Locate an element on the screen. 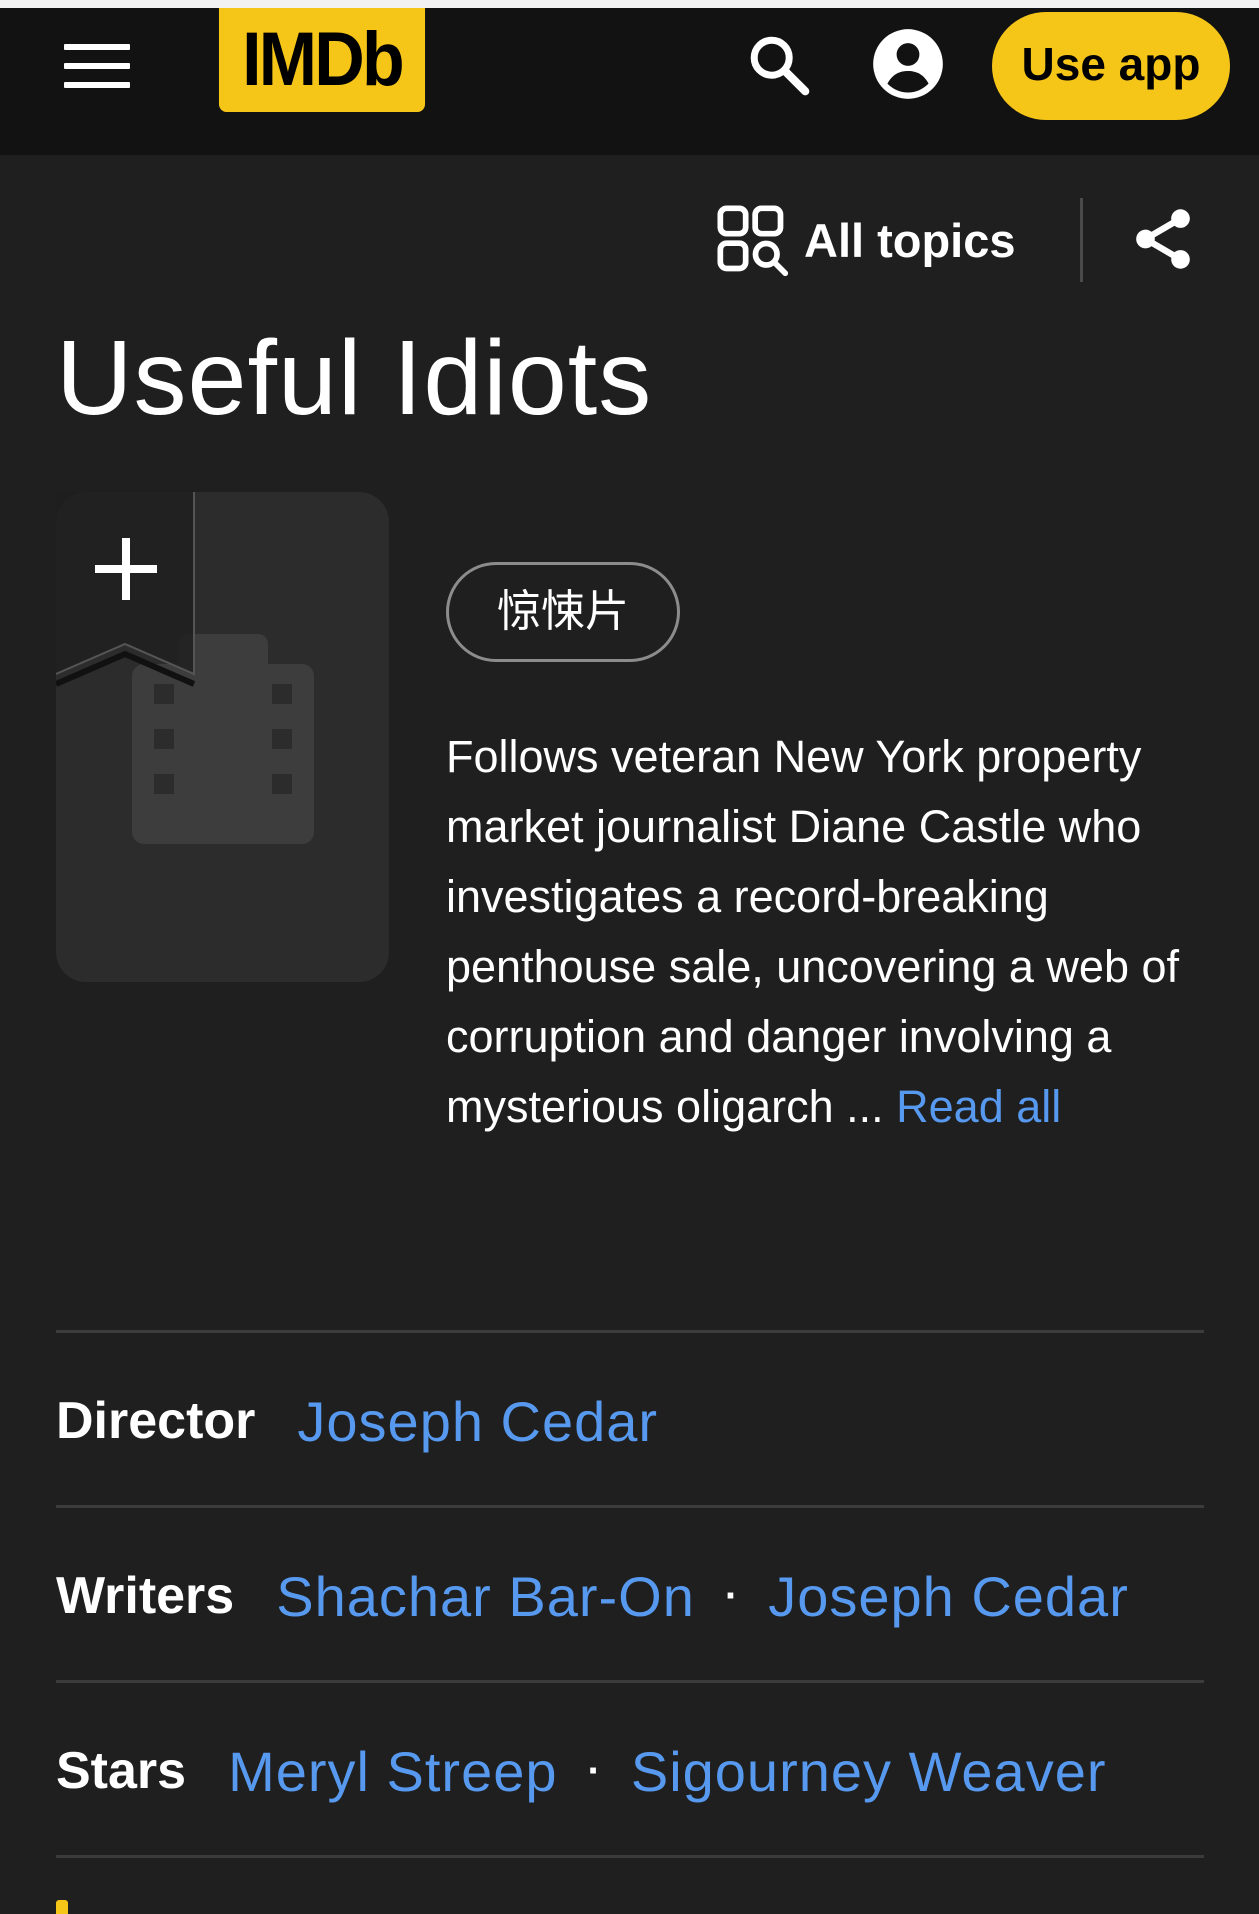 This screenshot has height=1914, width=1259. page-title: Useful Idiots is located at coordinates (354, 378).